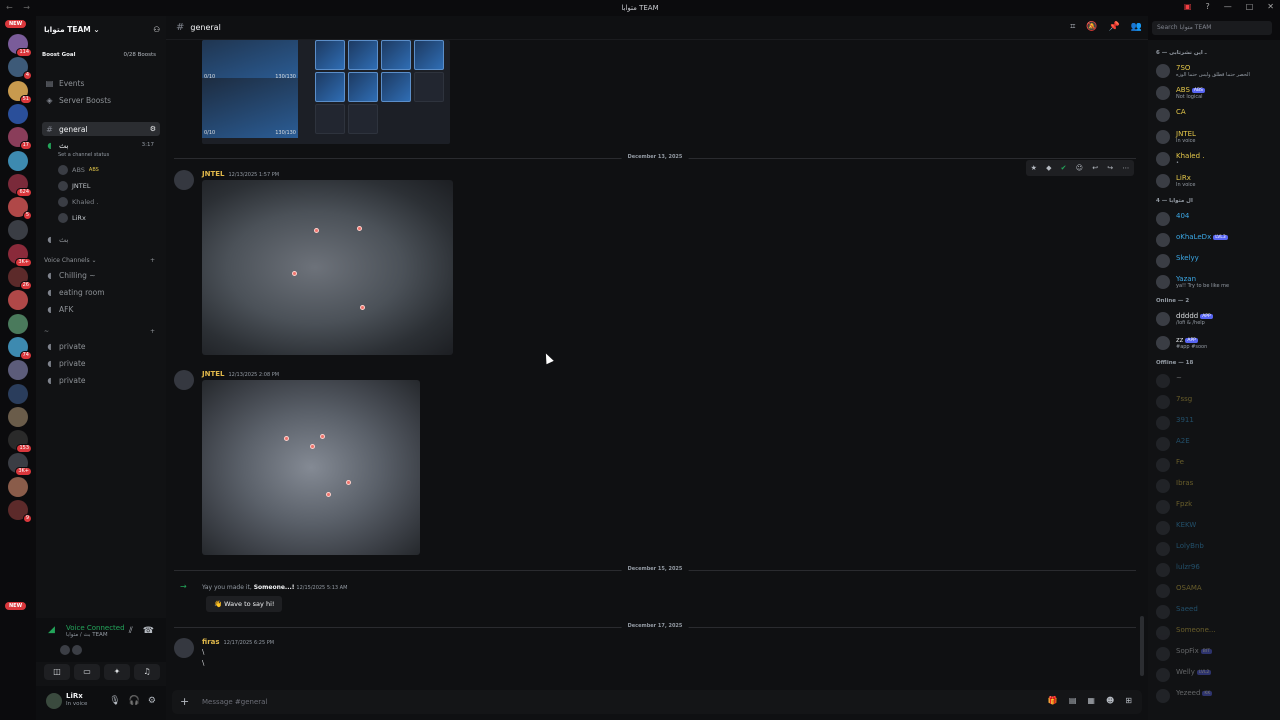 This screenshot has width=1280, height=720. Describe the element at coordinates (83, 155) in the screenshot. I see `channel-status: Set a channel status` at that location.